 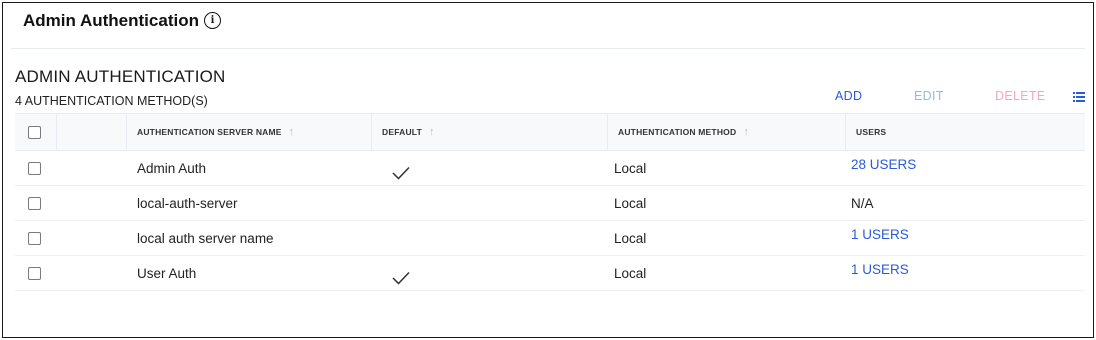 I want to click on server-name: User Auth, so click(x=167, y=273).